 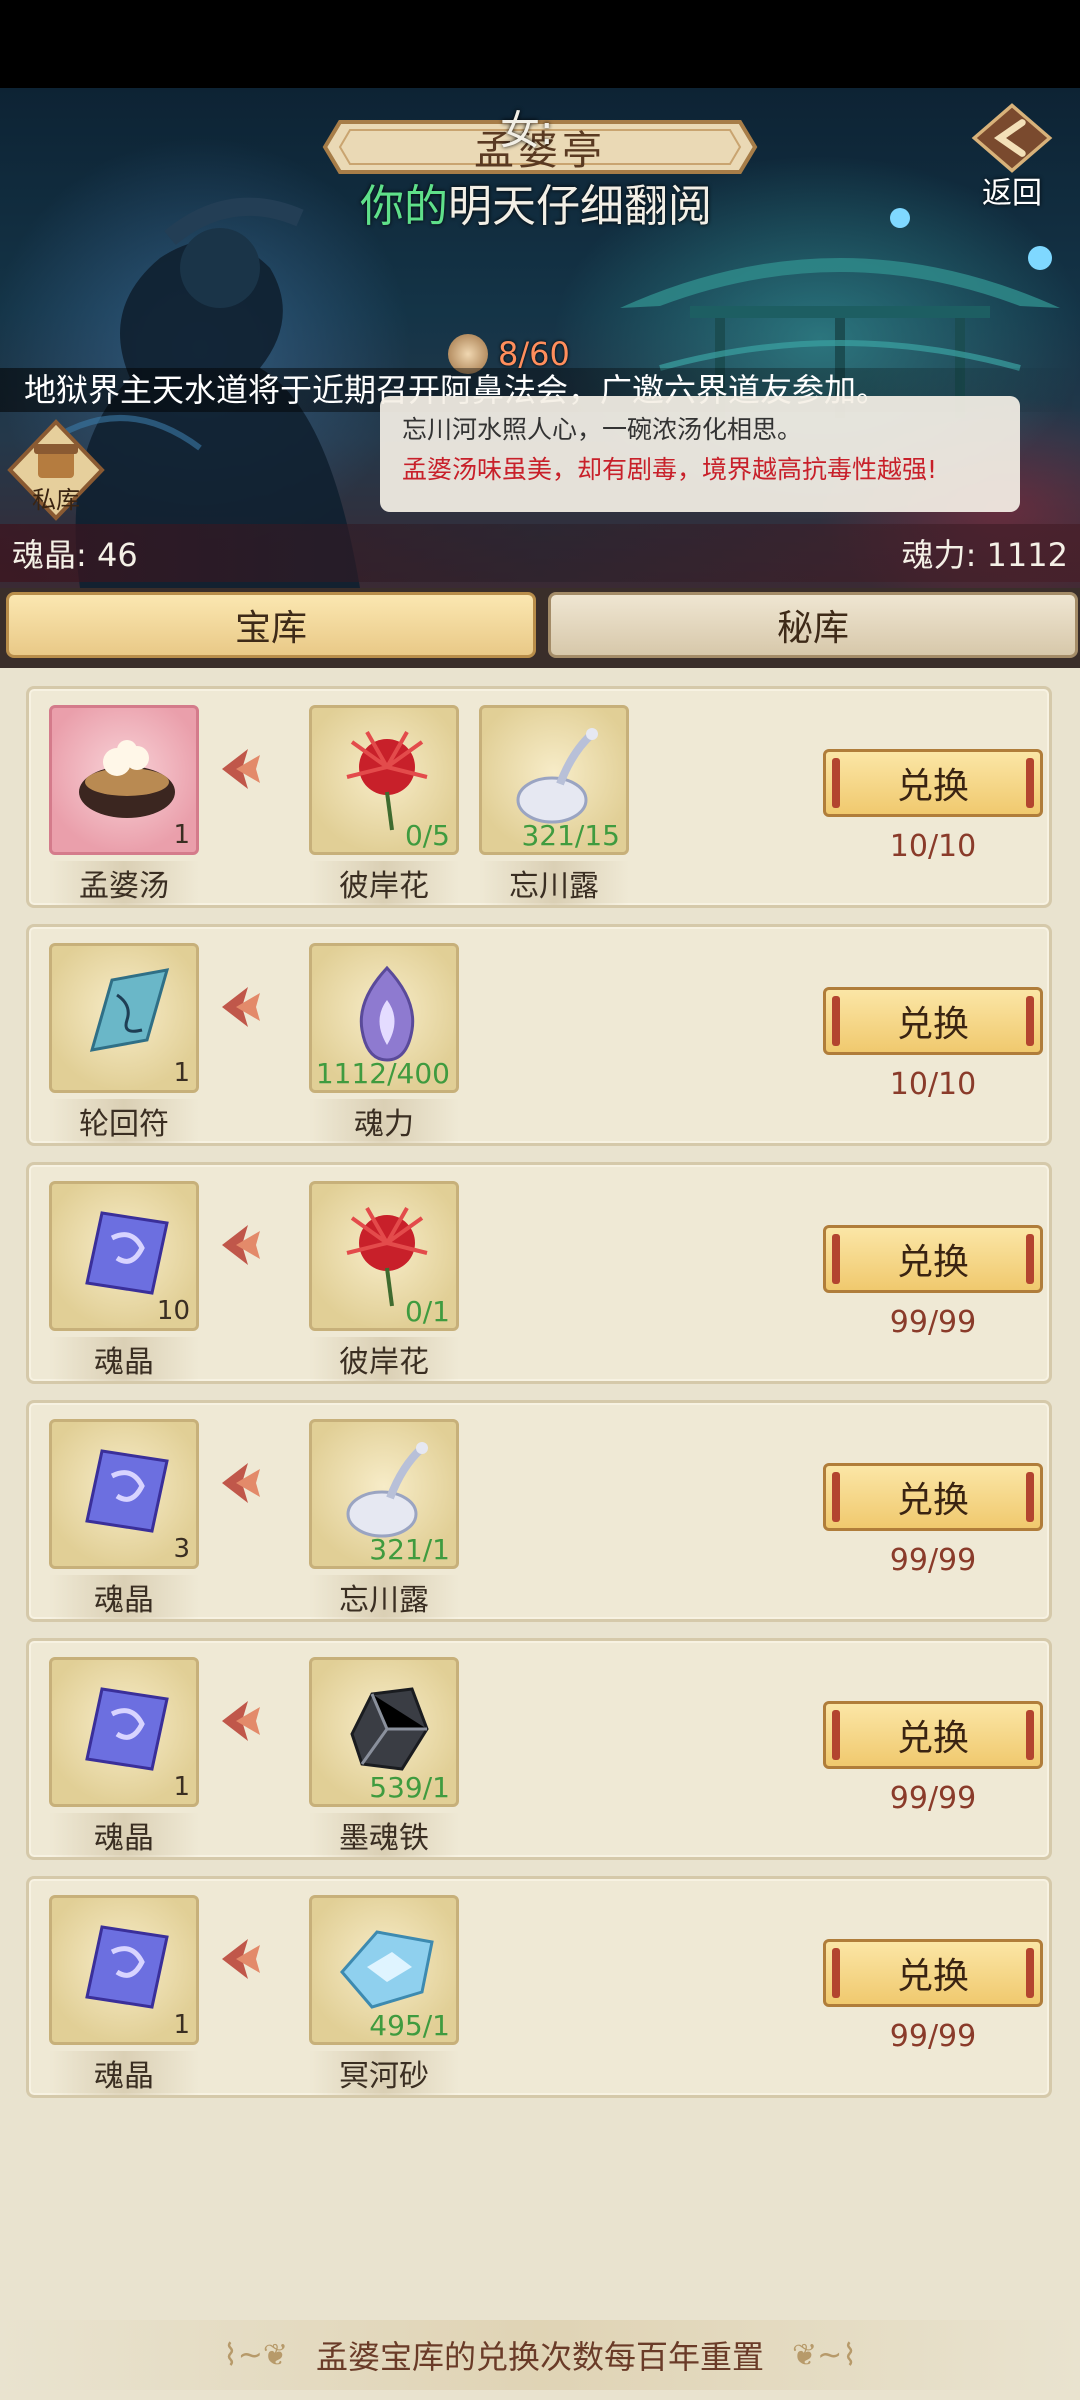 I want to click on exchange-row: 1 魂晶 539/1 墨魂铁 兑换 99/99, so click(x=539, y=1749).